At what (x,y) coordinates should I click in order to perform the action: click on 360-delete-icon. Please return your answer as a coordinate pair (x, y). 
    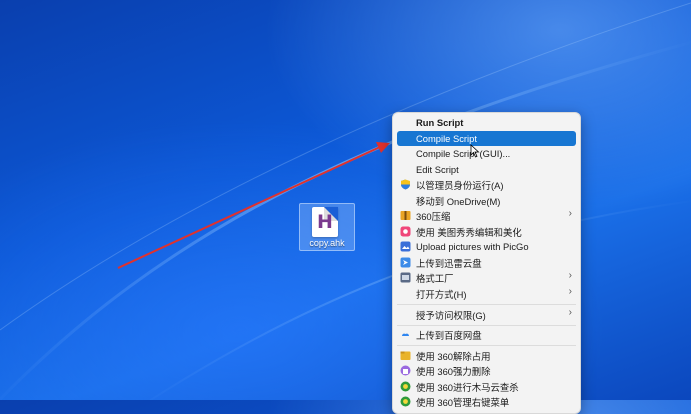
    Looking at the image, I should click on (405, 370).